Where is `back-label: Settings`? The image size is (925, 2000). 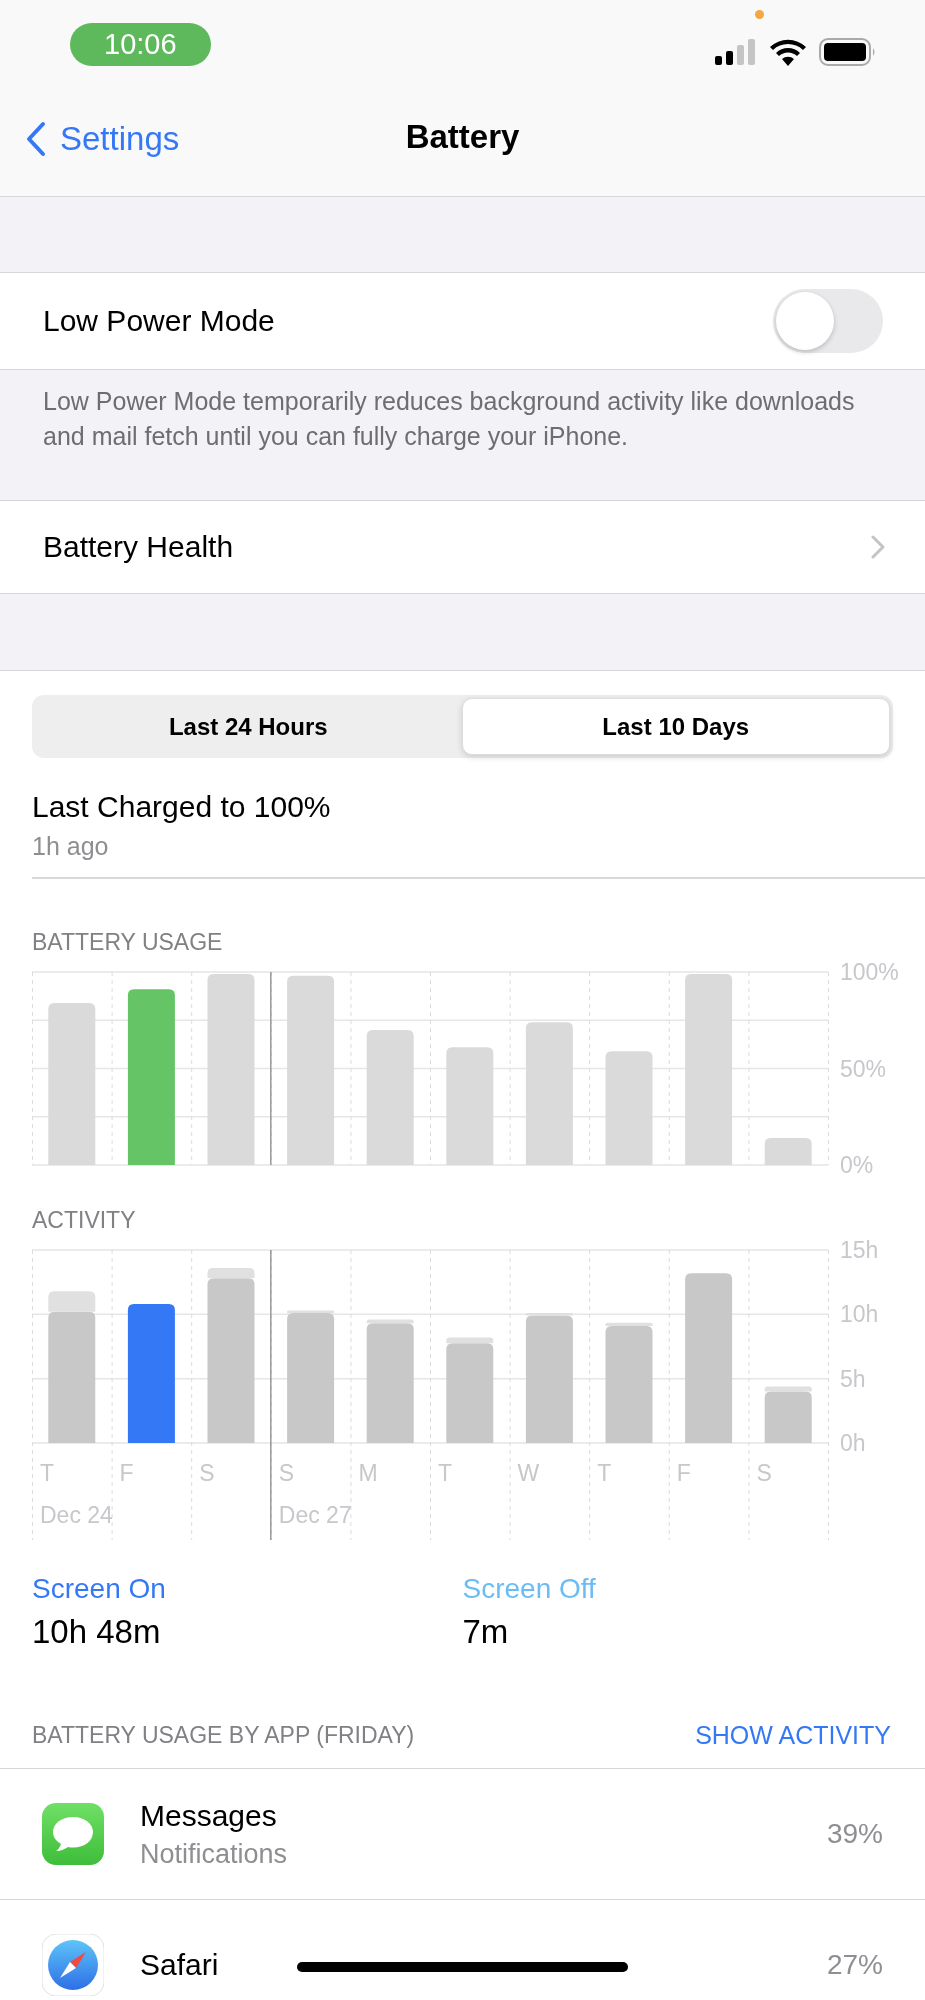
back-label: Settings is located at coordinates (120, 139).